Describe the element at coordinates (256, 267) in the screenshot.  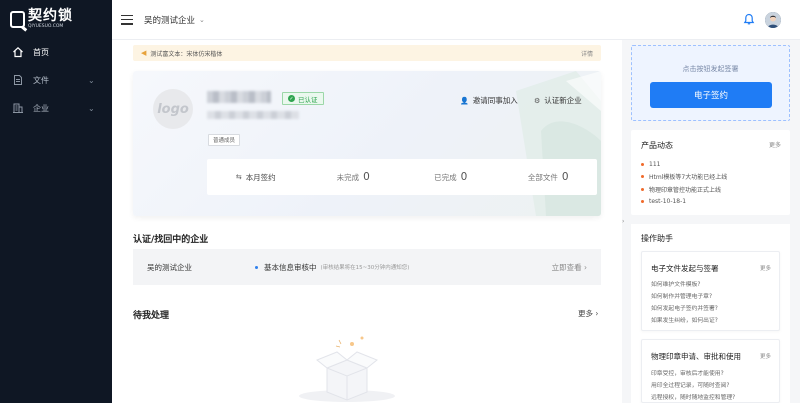
I see `status-dot` at that location.